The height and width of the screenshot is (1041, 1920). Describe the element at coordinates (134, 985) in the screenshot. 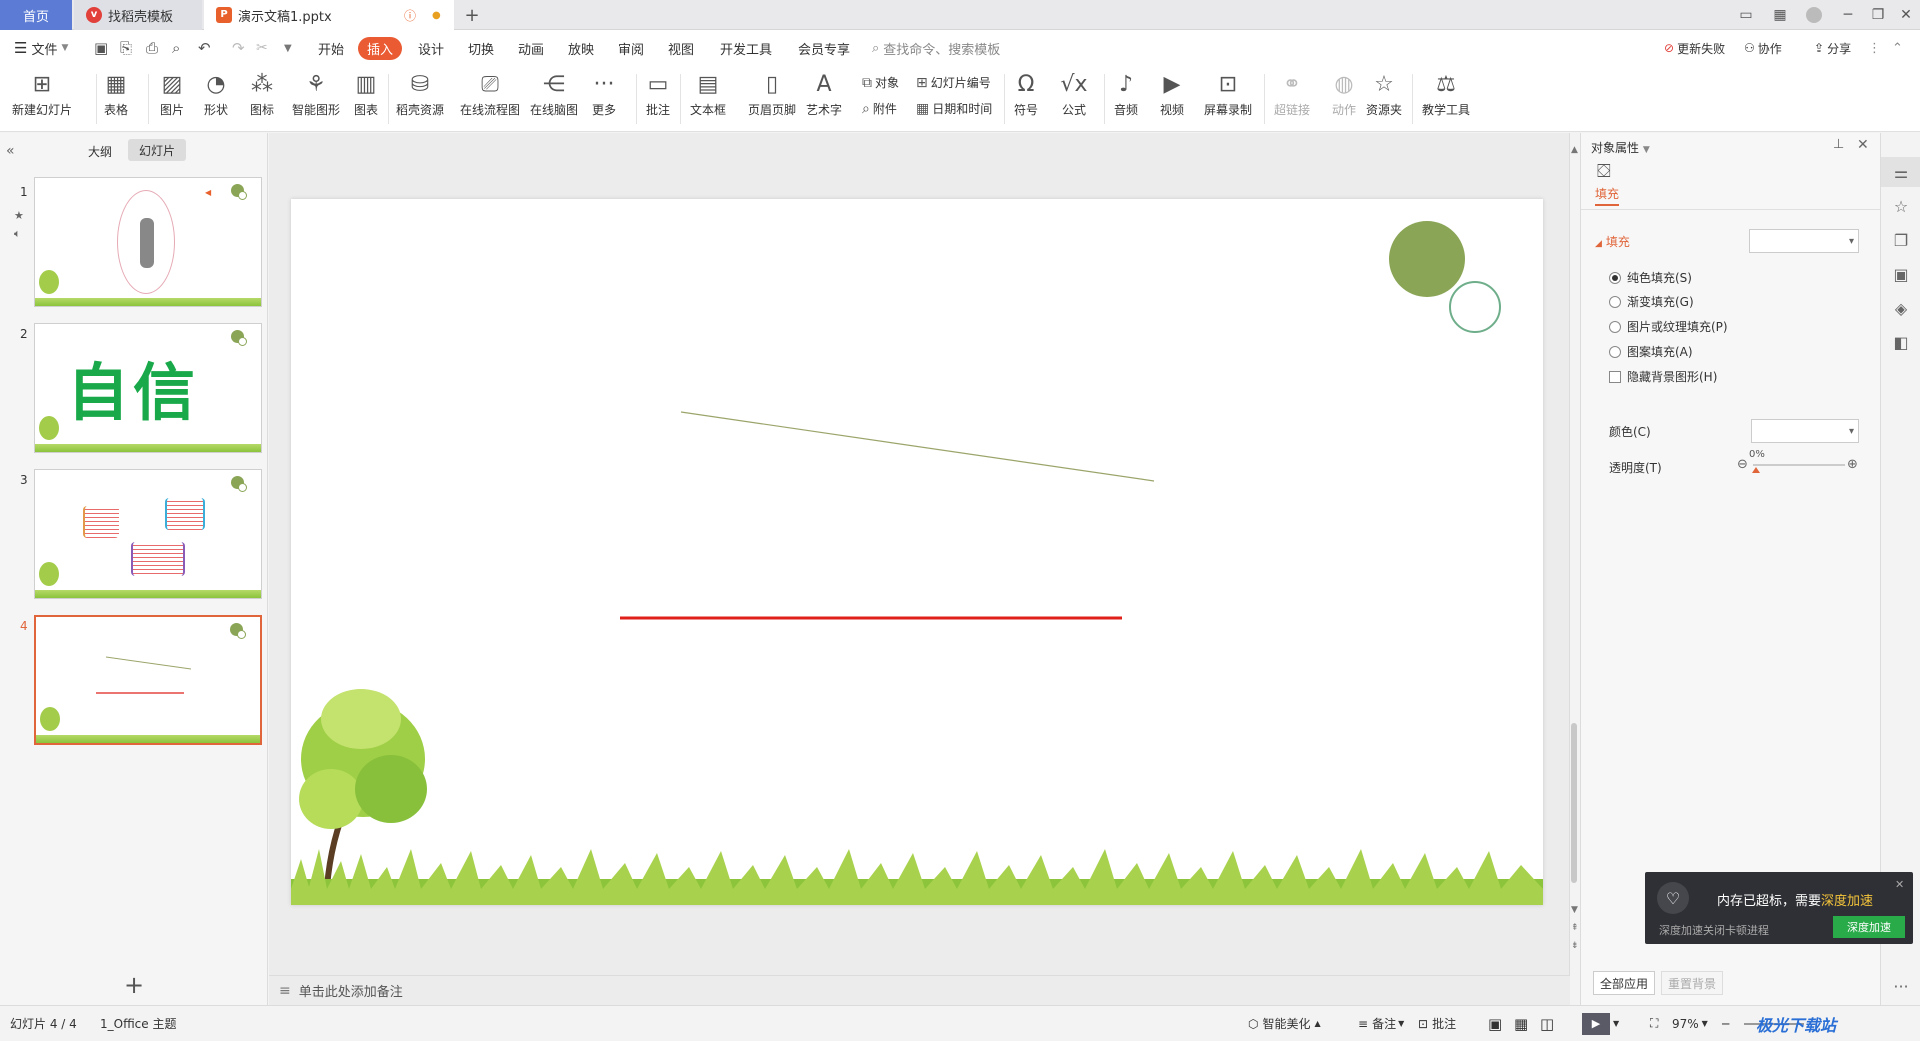

I see `add-slide-icon: +` at that location.